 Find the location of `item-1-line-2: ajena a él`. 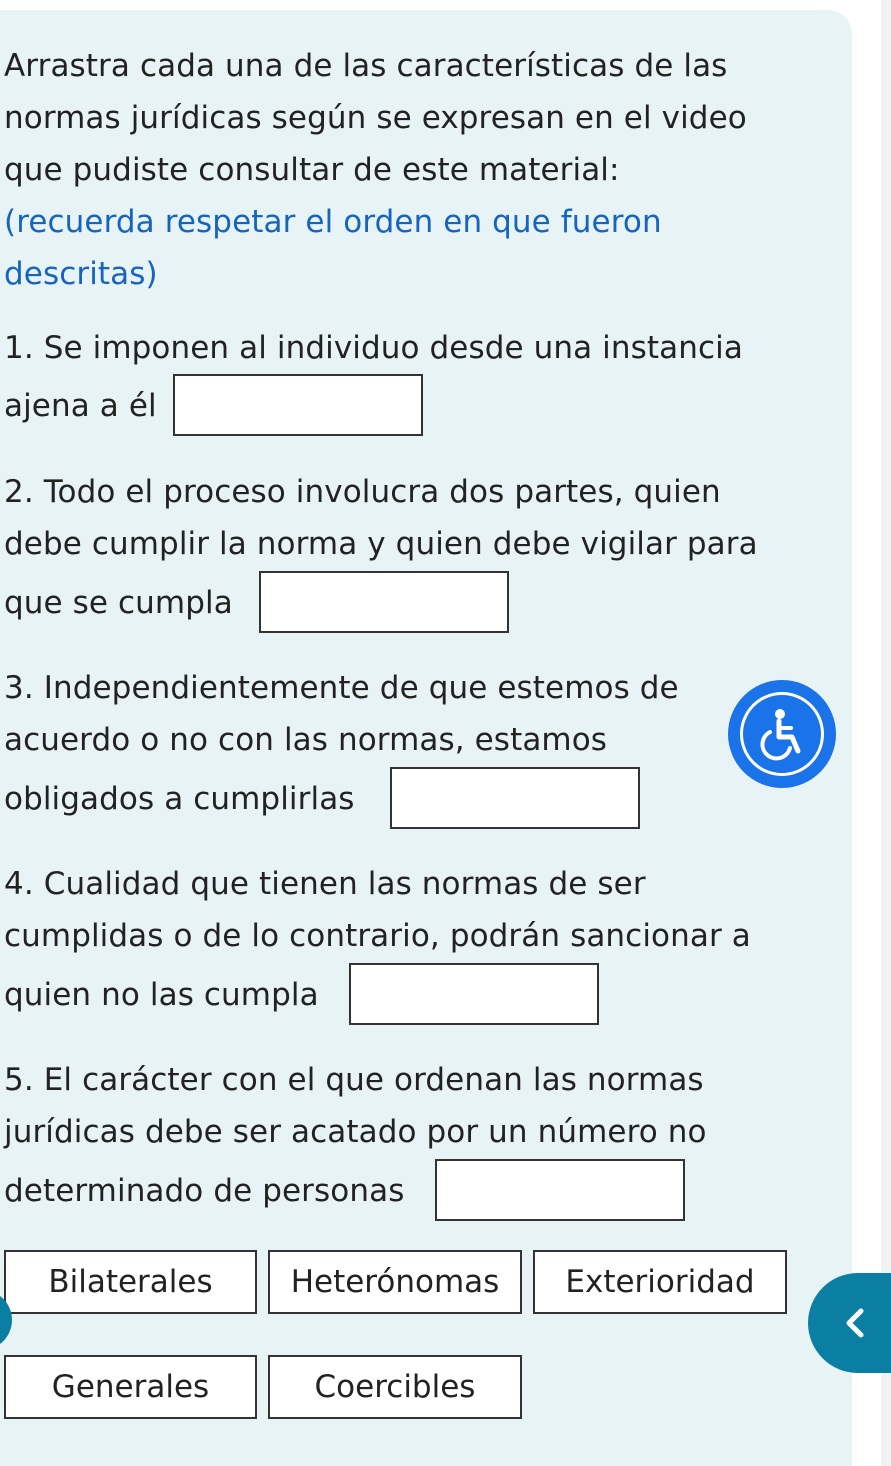

item-1-line-2: ajena a él is located at coordinates (80, 406).